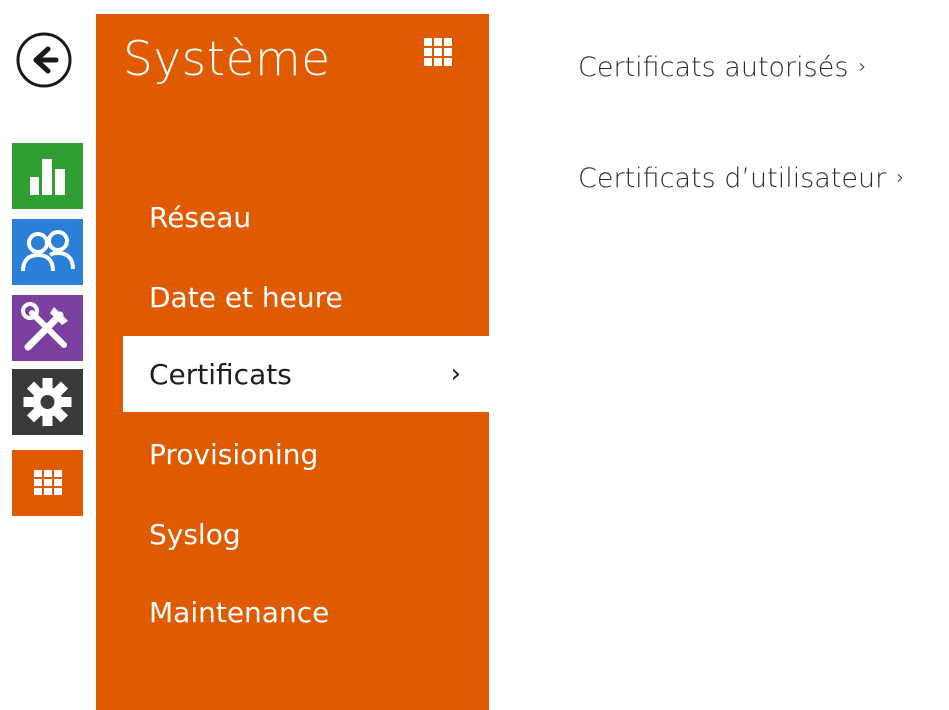 The image size is (949, 710). I want to click on nav-stats-button, so click(47, 176).